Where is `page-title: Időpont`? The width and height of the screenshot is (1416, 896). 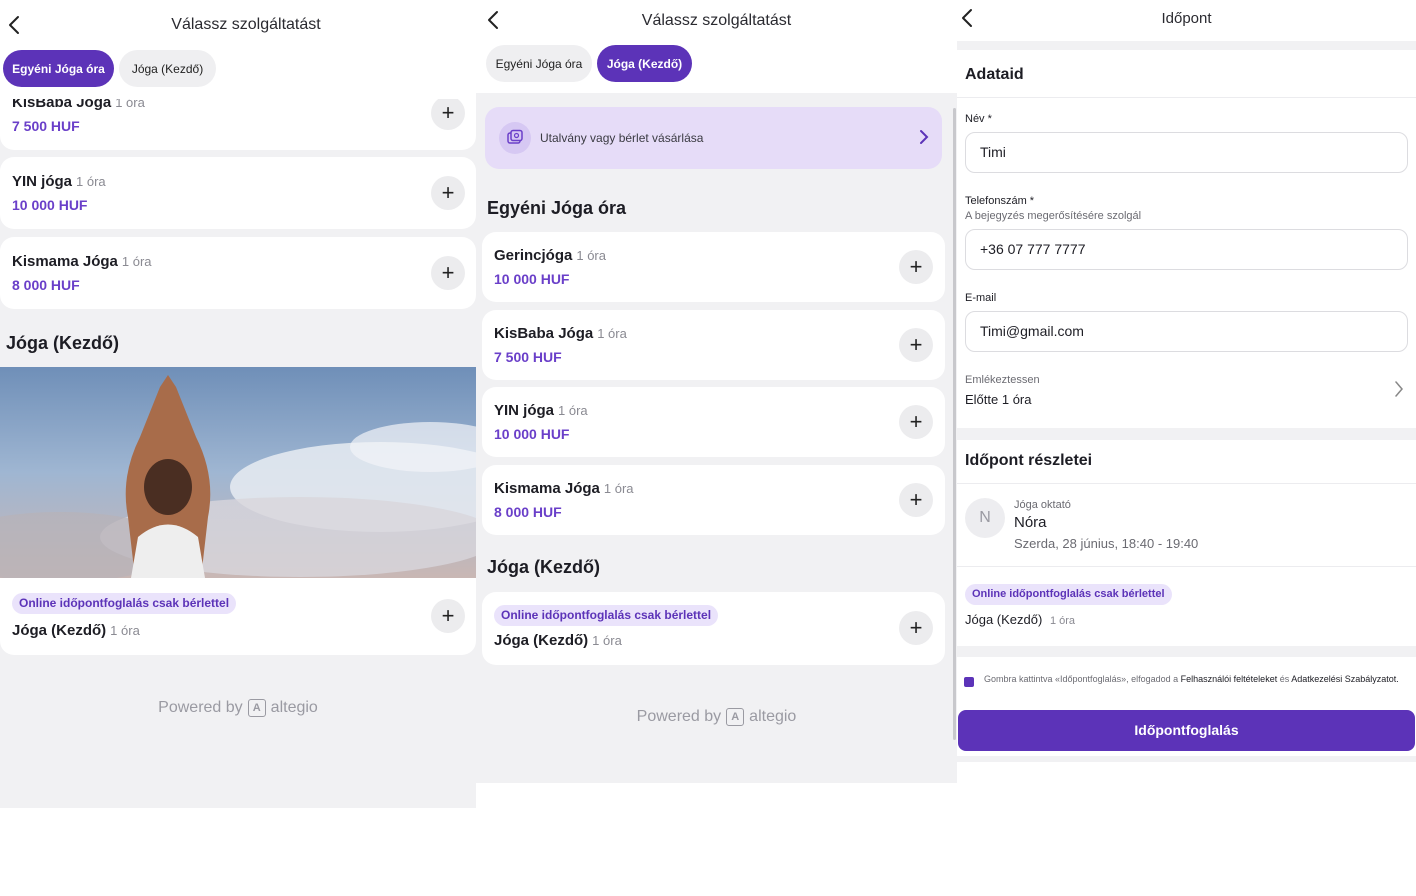 page-title: Időpont is located at coordinates (1186, 18).